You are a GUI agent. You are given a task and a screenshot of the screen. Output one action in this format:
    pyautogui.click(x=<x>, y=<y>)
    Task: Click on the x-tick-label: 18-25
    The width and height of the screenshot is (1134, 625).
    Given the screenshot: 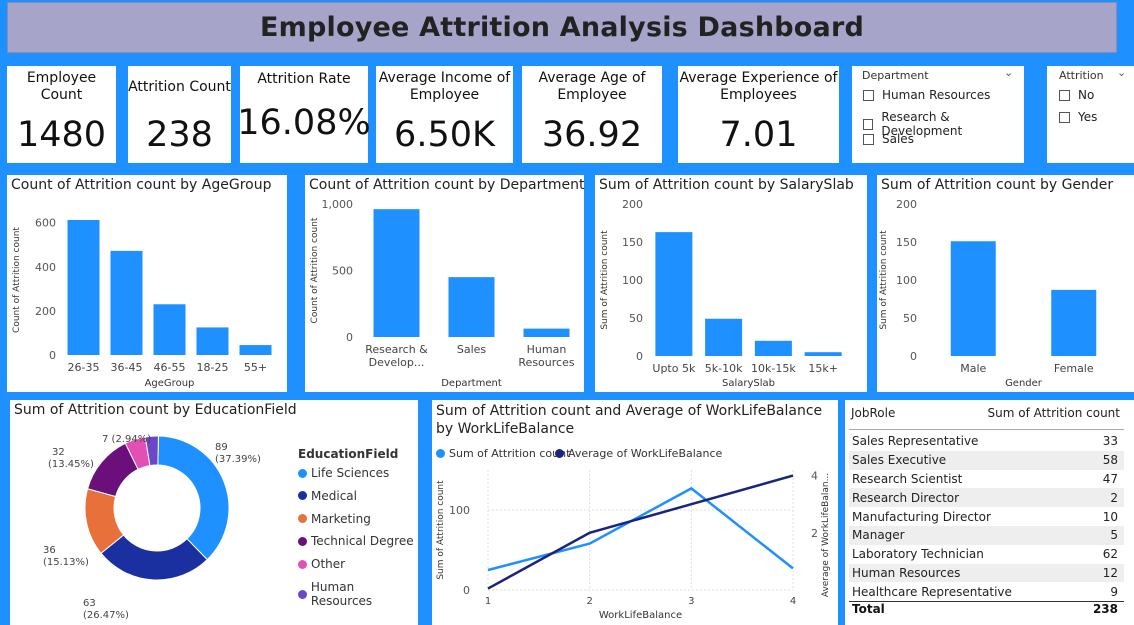 What is the action you would take?
    pyautogui.click(x=213, y=367)
    